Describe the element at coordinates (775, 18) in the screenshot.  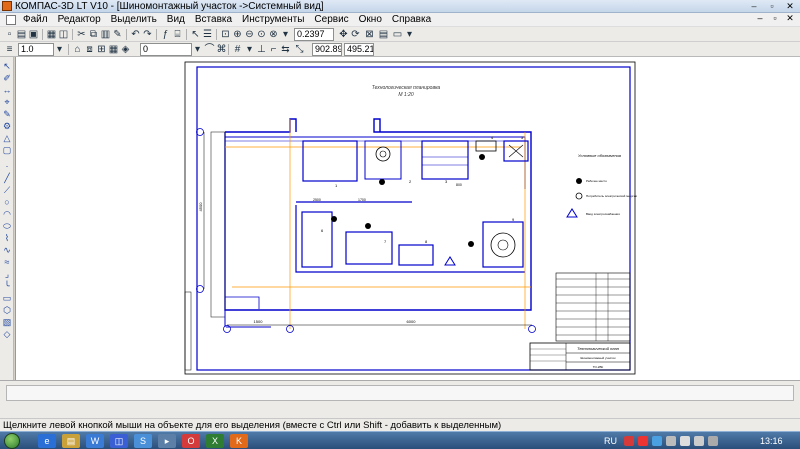
I see `doc-restore-button: ▫` at that location.